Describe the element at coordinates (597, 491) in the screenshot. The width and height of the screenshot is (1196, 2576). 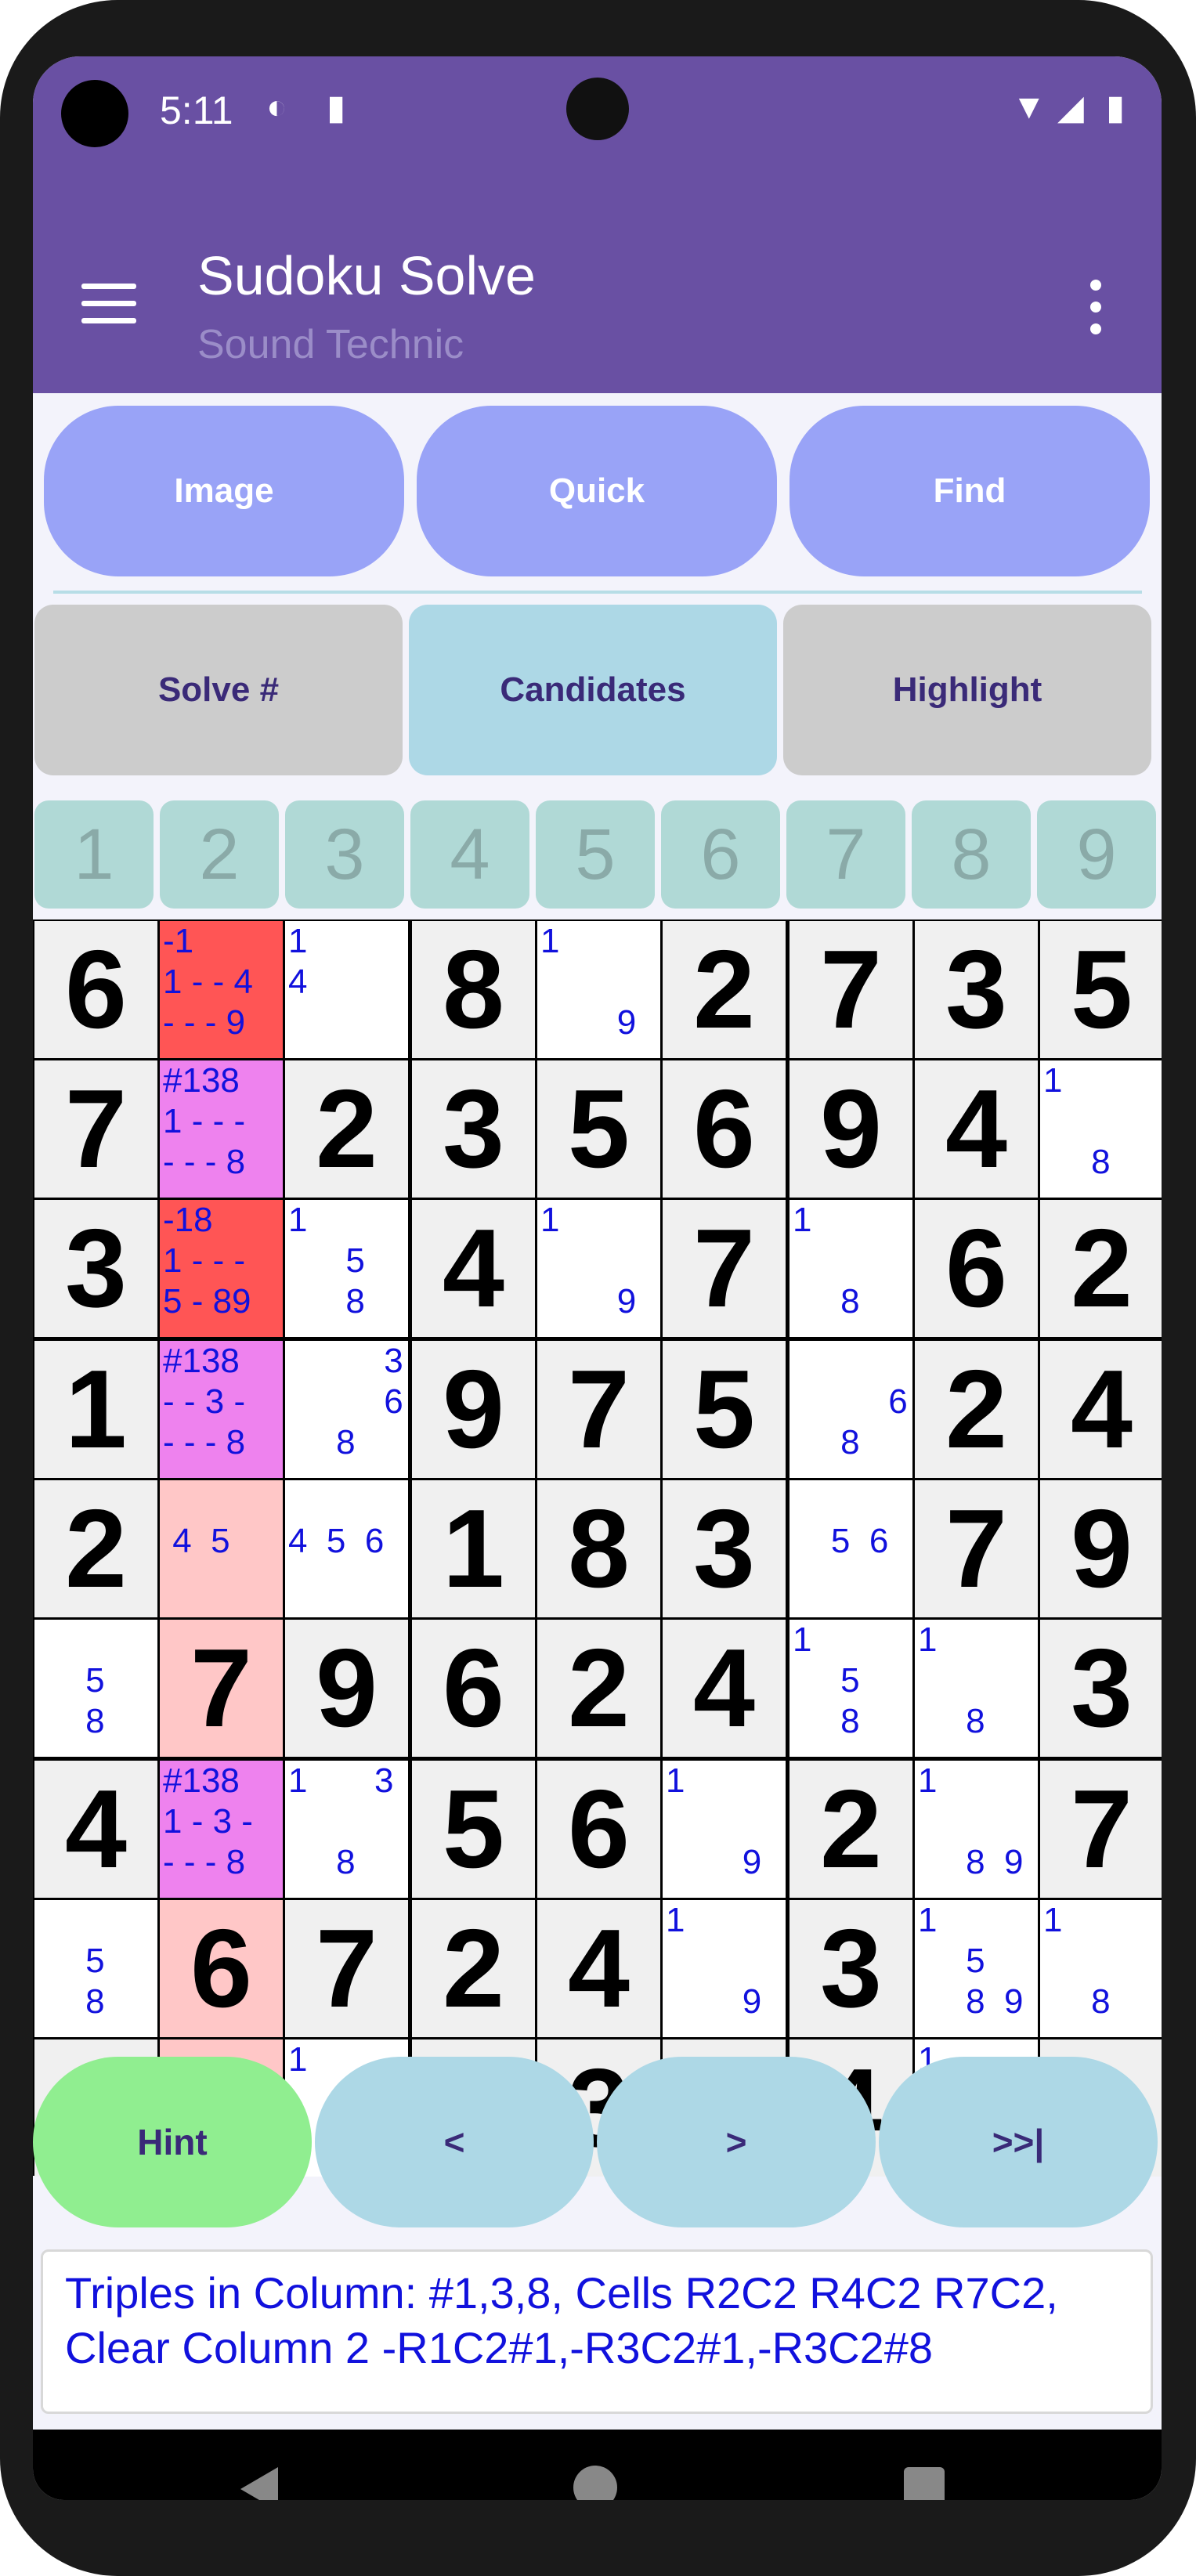
I see `quick-button: Quick` at that location.